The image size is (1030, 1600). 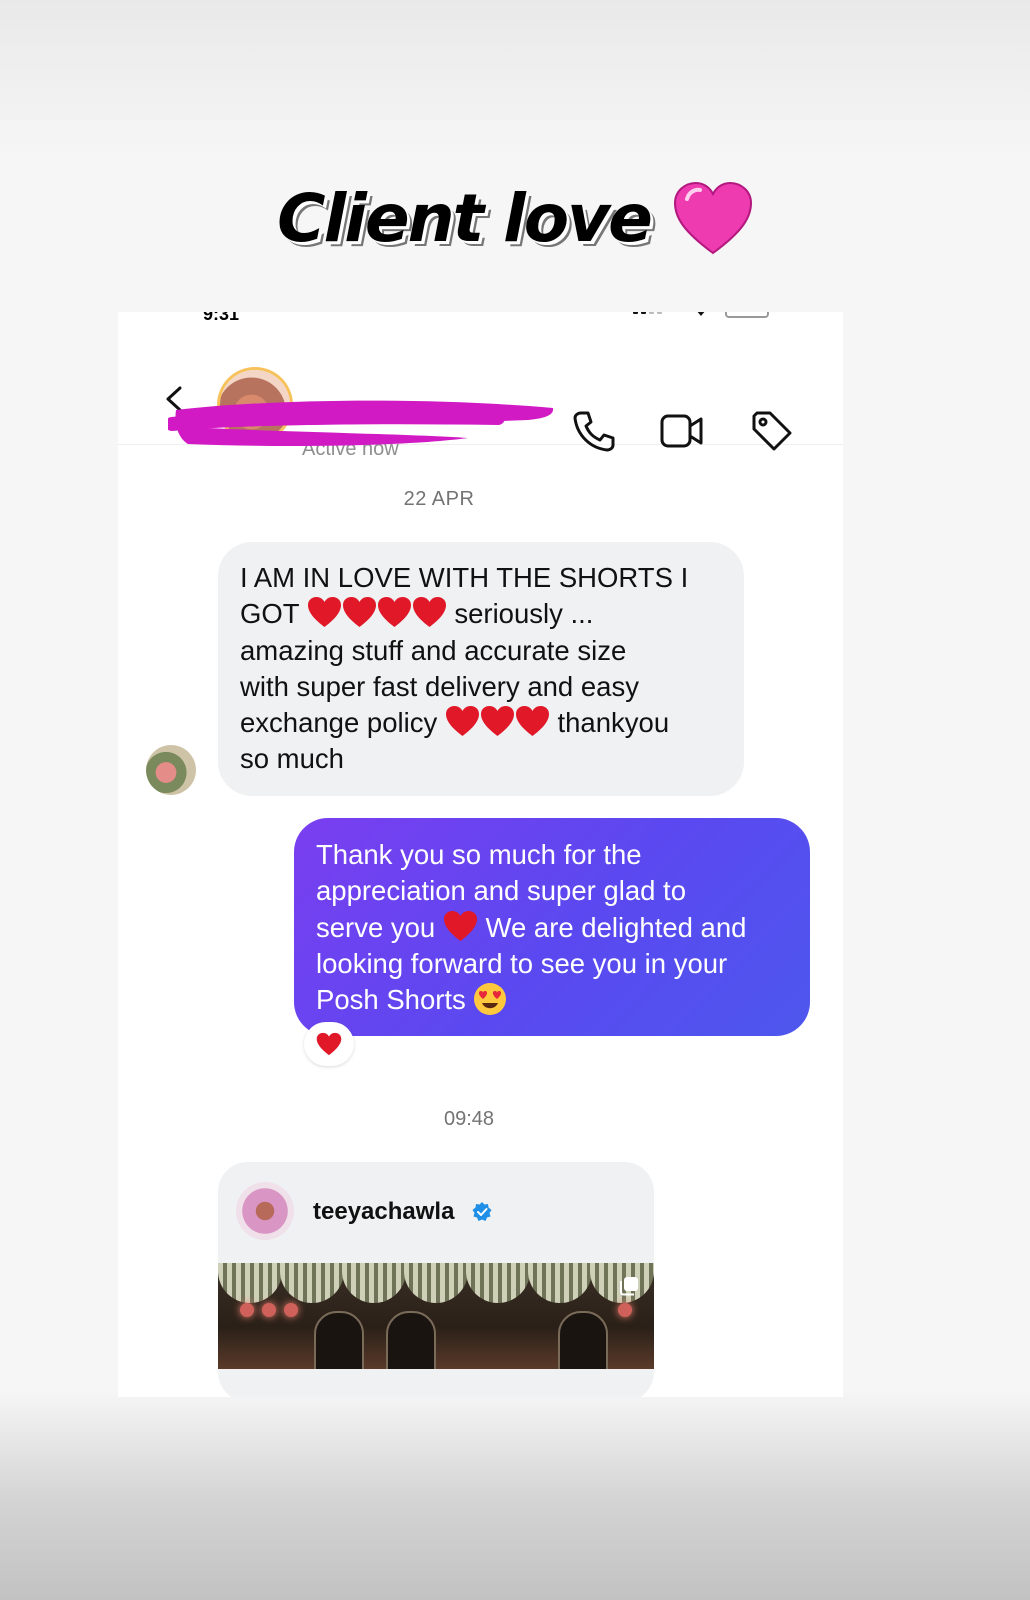 I want to click on incoming-text: exchange policy, so click(x=339, y=723).